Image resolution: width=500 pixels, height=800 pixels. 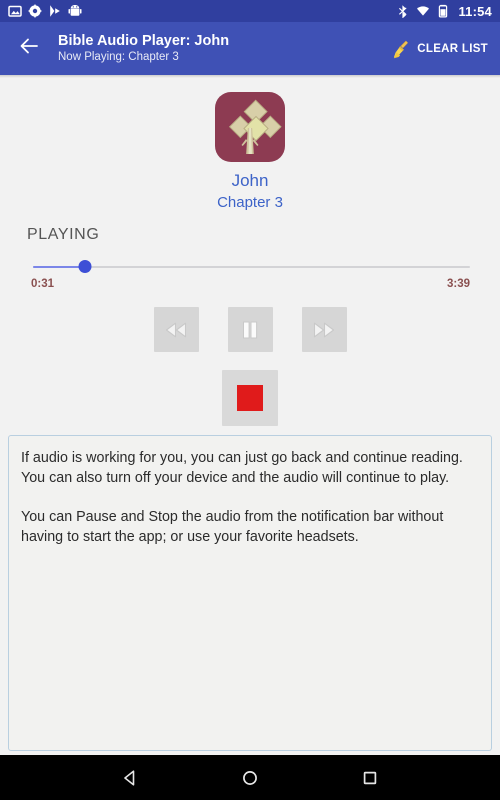 I want to click on page-title: Bible Audio Player: John, so click(x=144, y=40).